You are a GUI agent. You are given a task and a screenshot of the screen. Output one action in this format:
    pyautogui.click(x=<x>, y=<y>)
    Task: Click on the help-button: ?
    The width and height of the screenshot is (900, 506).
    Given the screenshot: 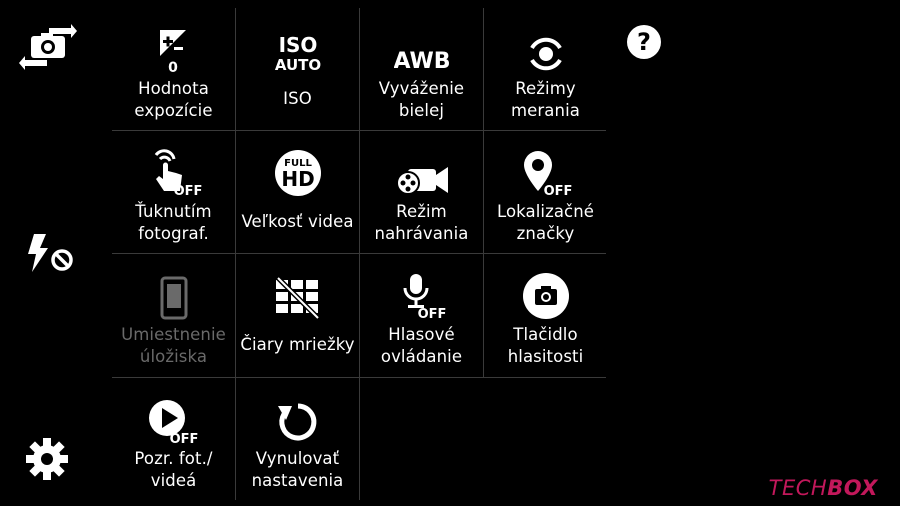 What is the action you would take?
    pyautogui.click(x=644, y=42)
    